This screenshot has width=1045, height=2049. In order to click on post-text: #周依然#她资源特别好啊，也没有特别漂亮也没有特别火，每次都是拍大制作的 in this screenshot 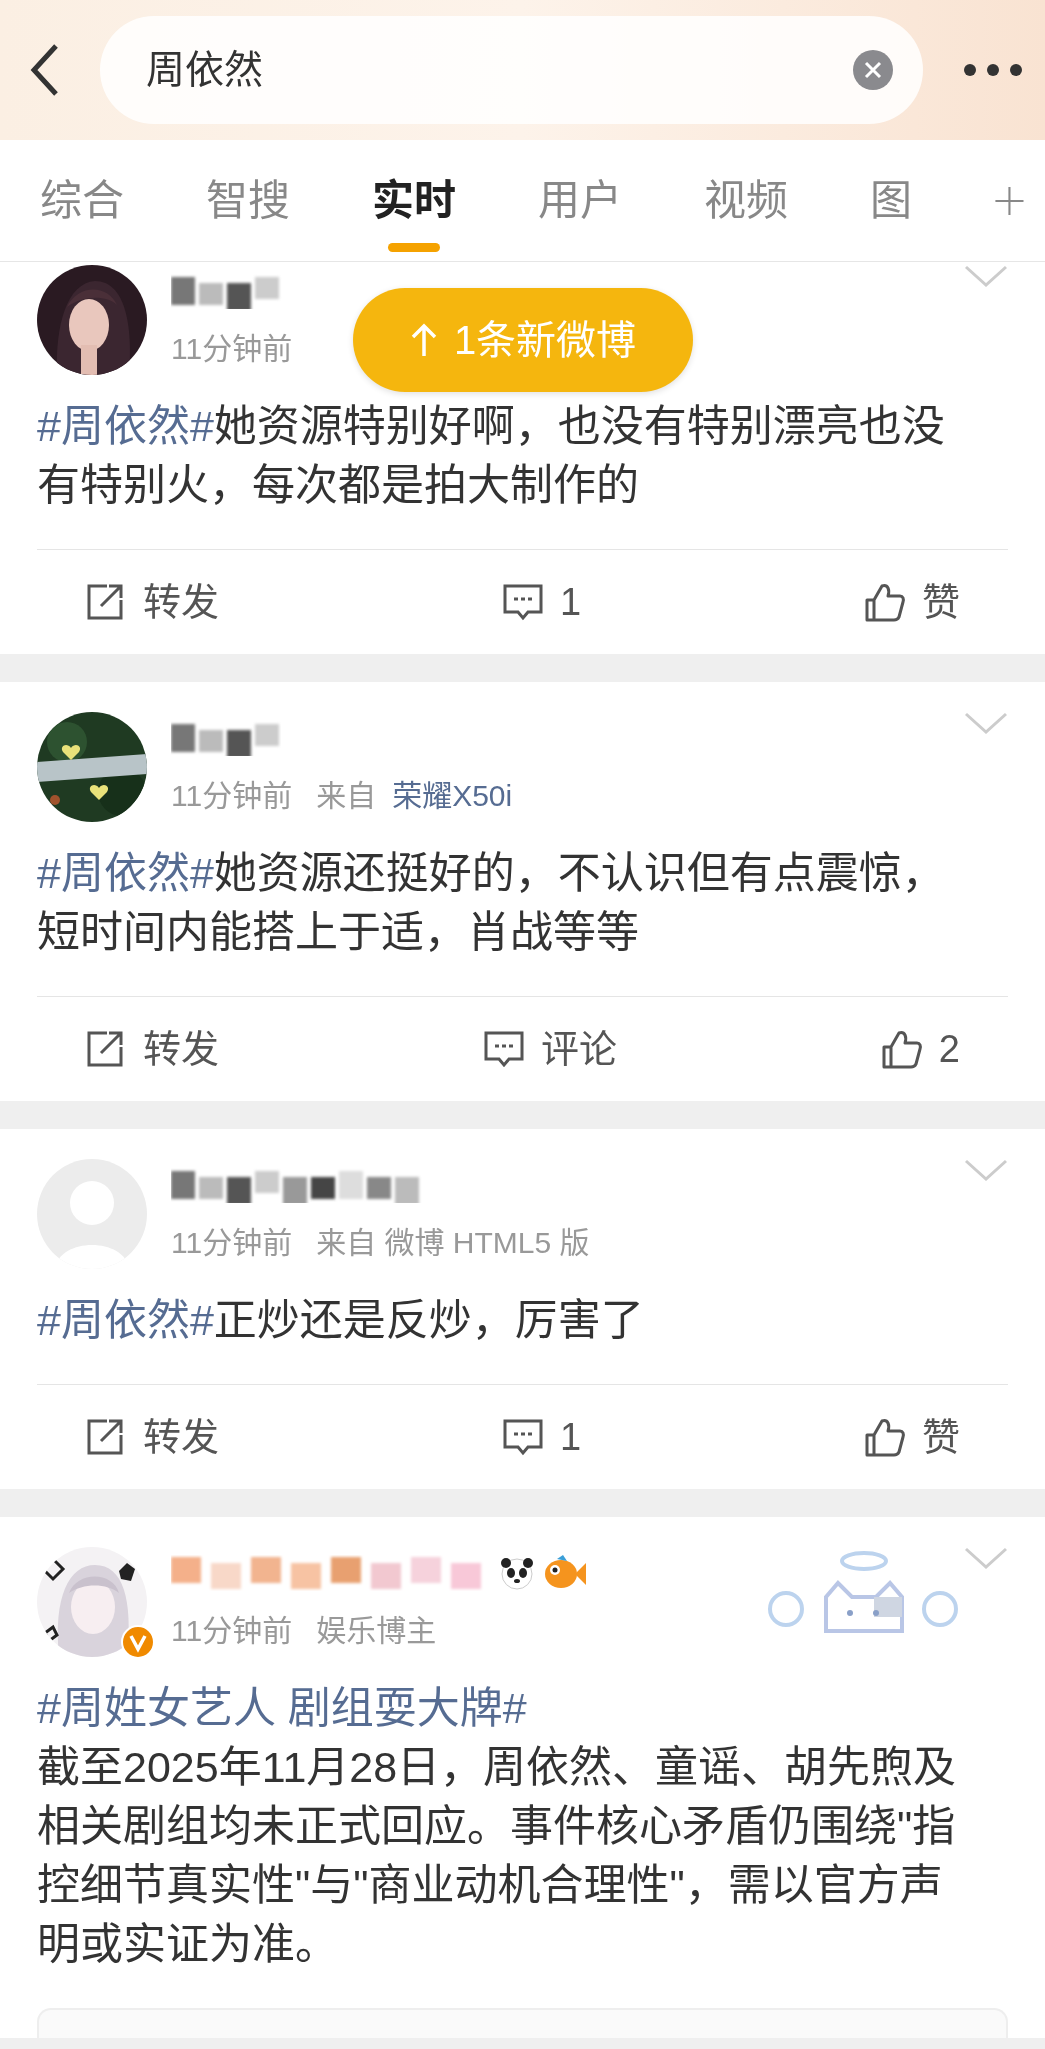, I will do `click(491, 456)`.